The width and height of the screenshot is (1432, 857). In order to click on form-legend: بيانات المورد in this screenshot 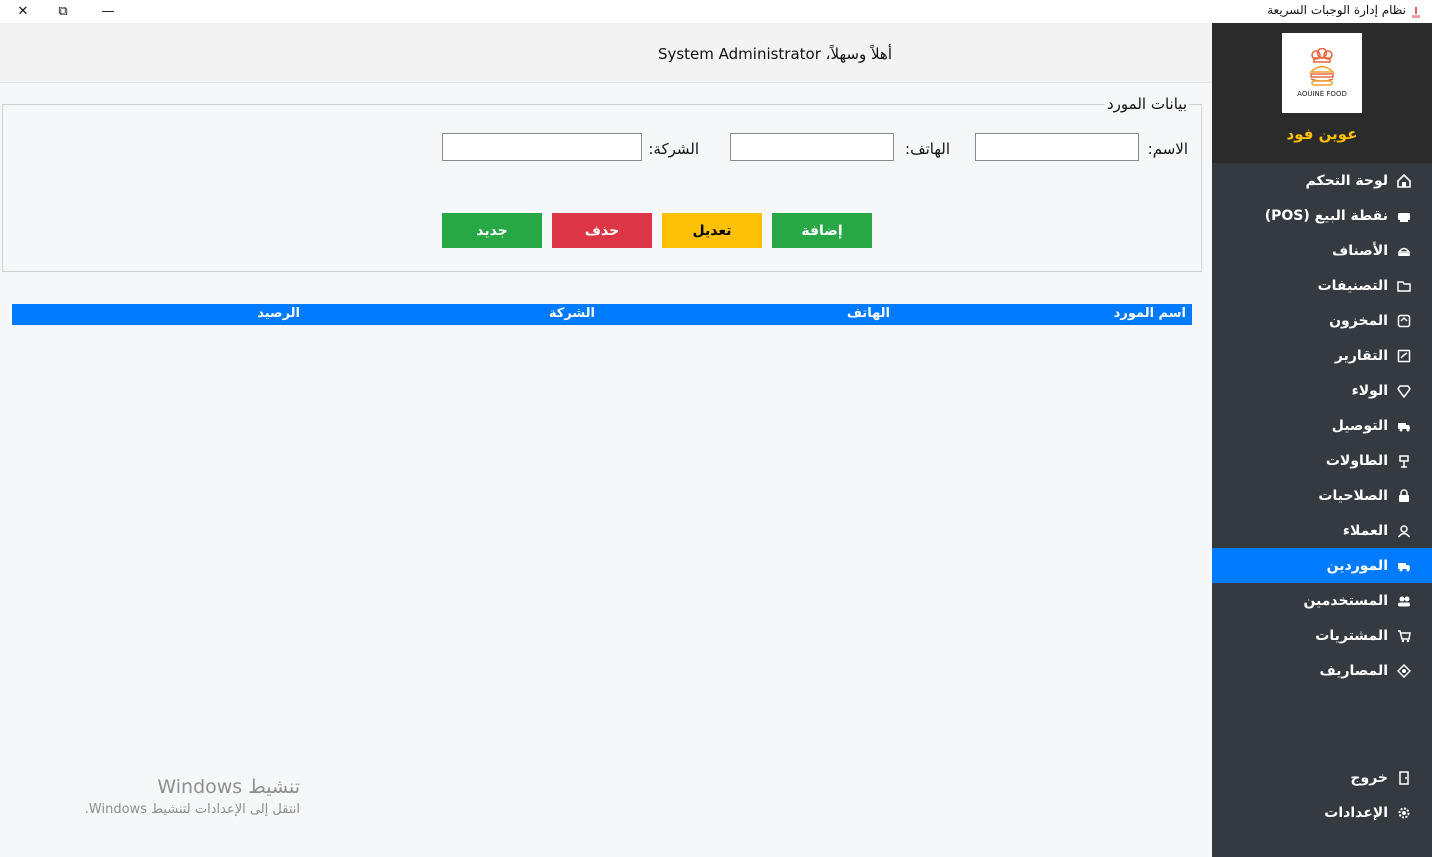, I will do `click(1147, 104)`.